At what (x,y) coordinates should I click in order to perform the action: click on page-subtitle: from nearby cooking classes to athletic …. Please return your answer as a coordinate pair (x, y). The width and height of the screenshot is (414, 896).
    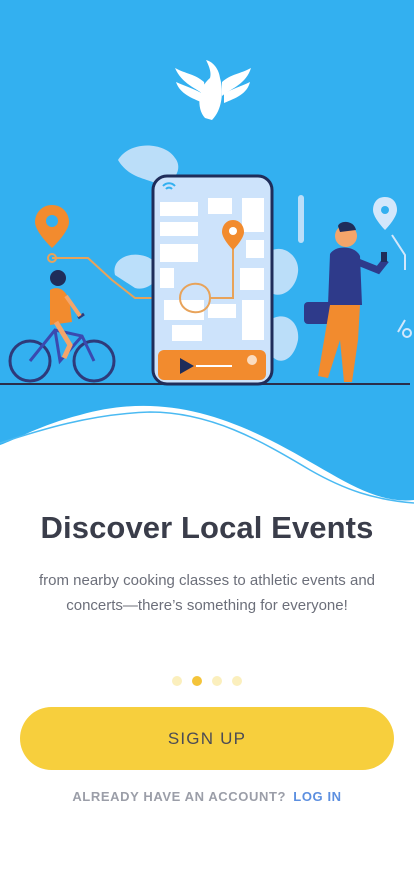
    Looking at the image, I should click on (206, 593).